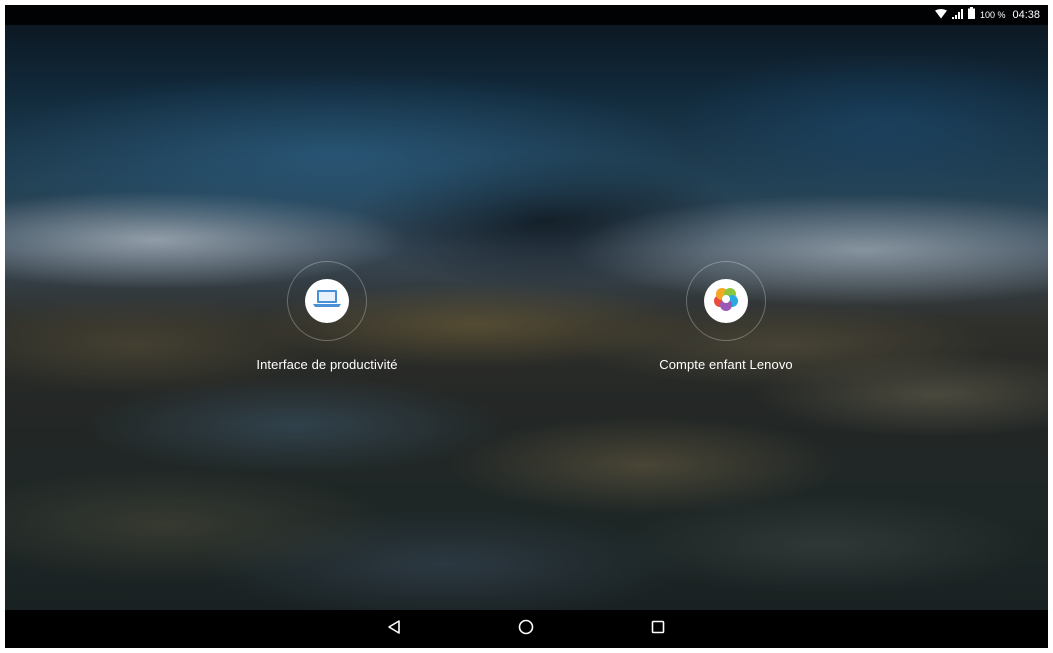  I want to click on back-triangle-icon, so click(394, 629).